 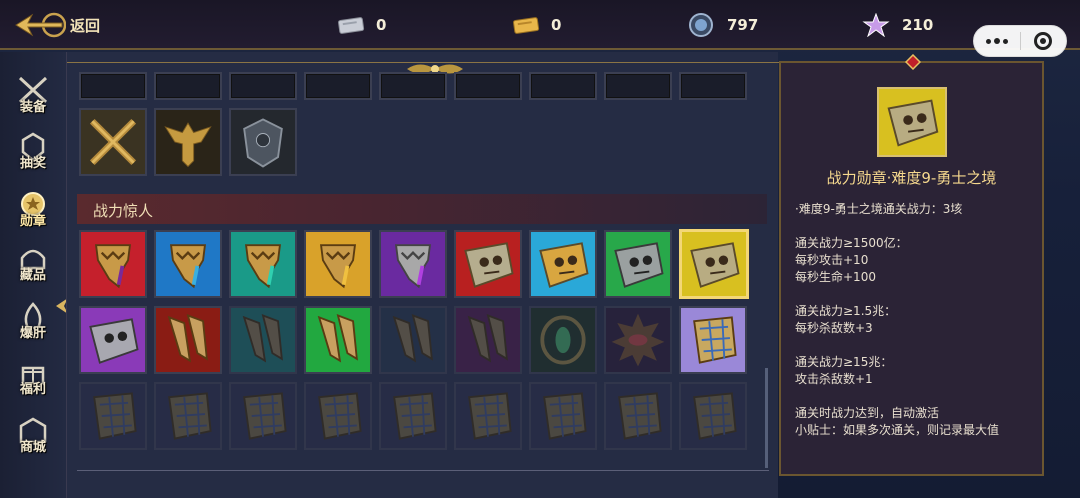 What do you see at coordinates (32, 107) in the screenshot?
I see `sidebar-item-label: 装备` at bounding box center [32, 107].